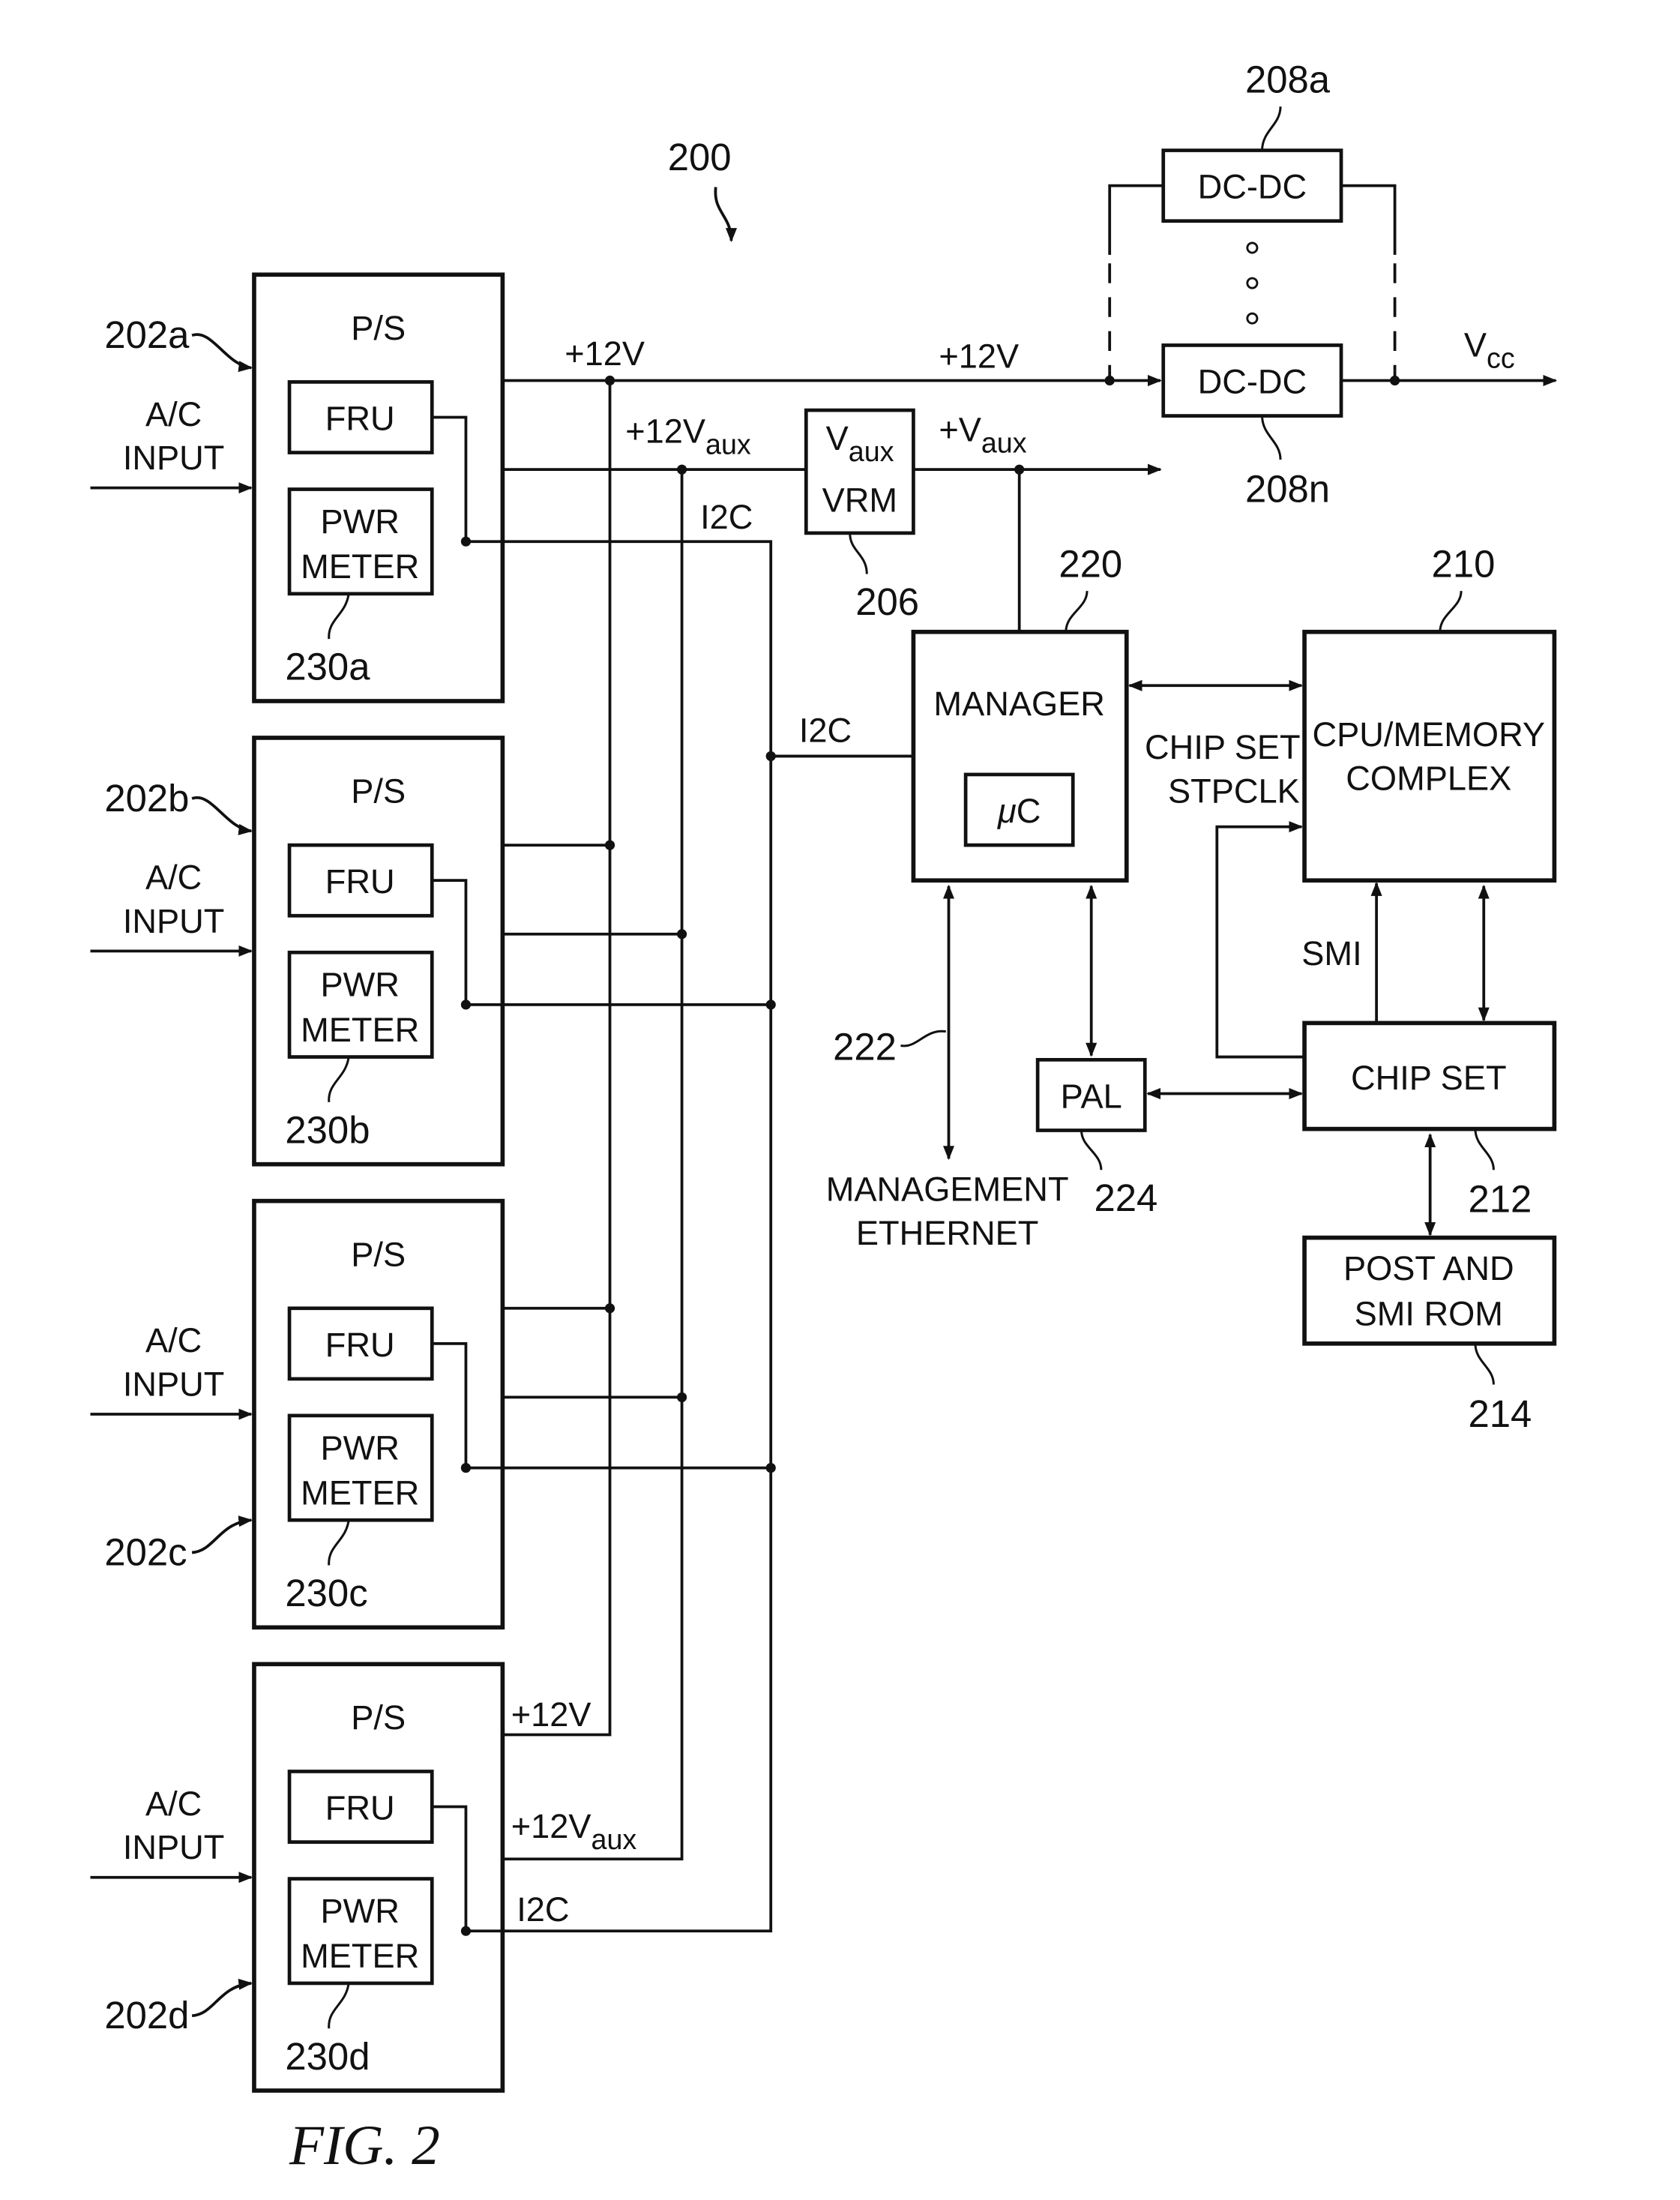 The image size is (1680, 2200). I want to click on meter-ref: 230c, so click(326, 1593).